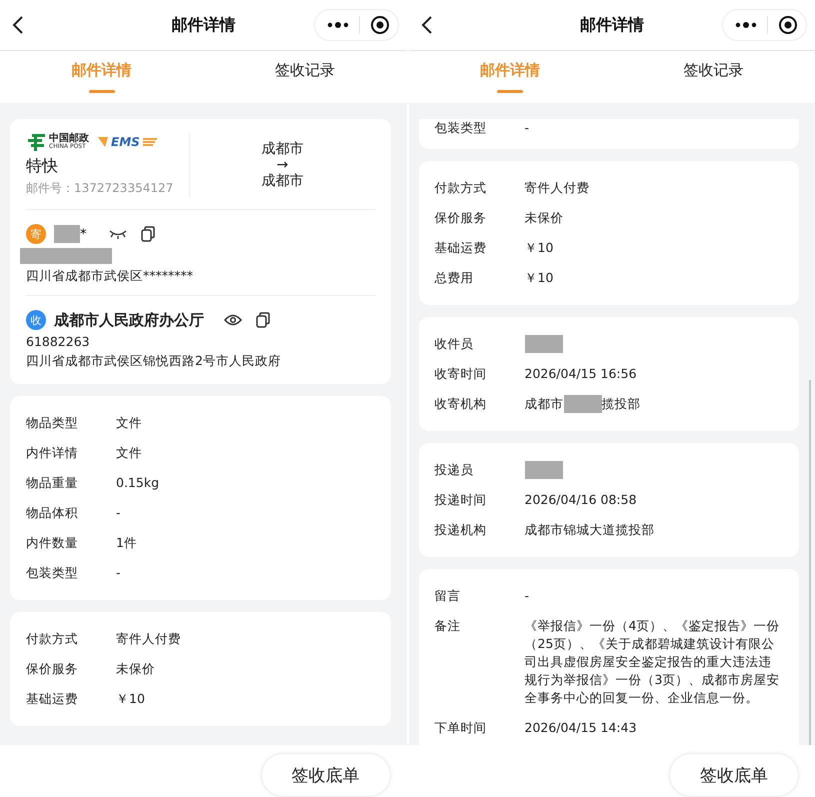 Image resolution: width=815 pixels, height=797 pixels. What do you see at coordinates (581, 728) in the screenshot?
I see `field-value: 2026/04/15 14:43` at bounding box center [581, 728].